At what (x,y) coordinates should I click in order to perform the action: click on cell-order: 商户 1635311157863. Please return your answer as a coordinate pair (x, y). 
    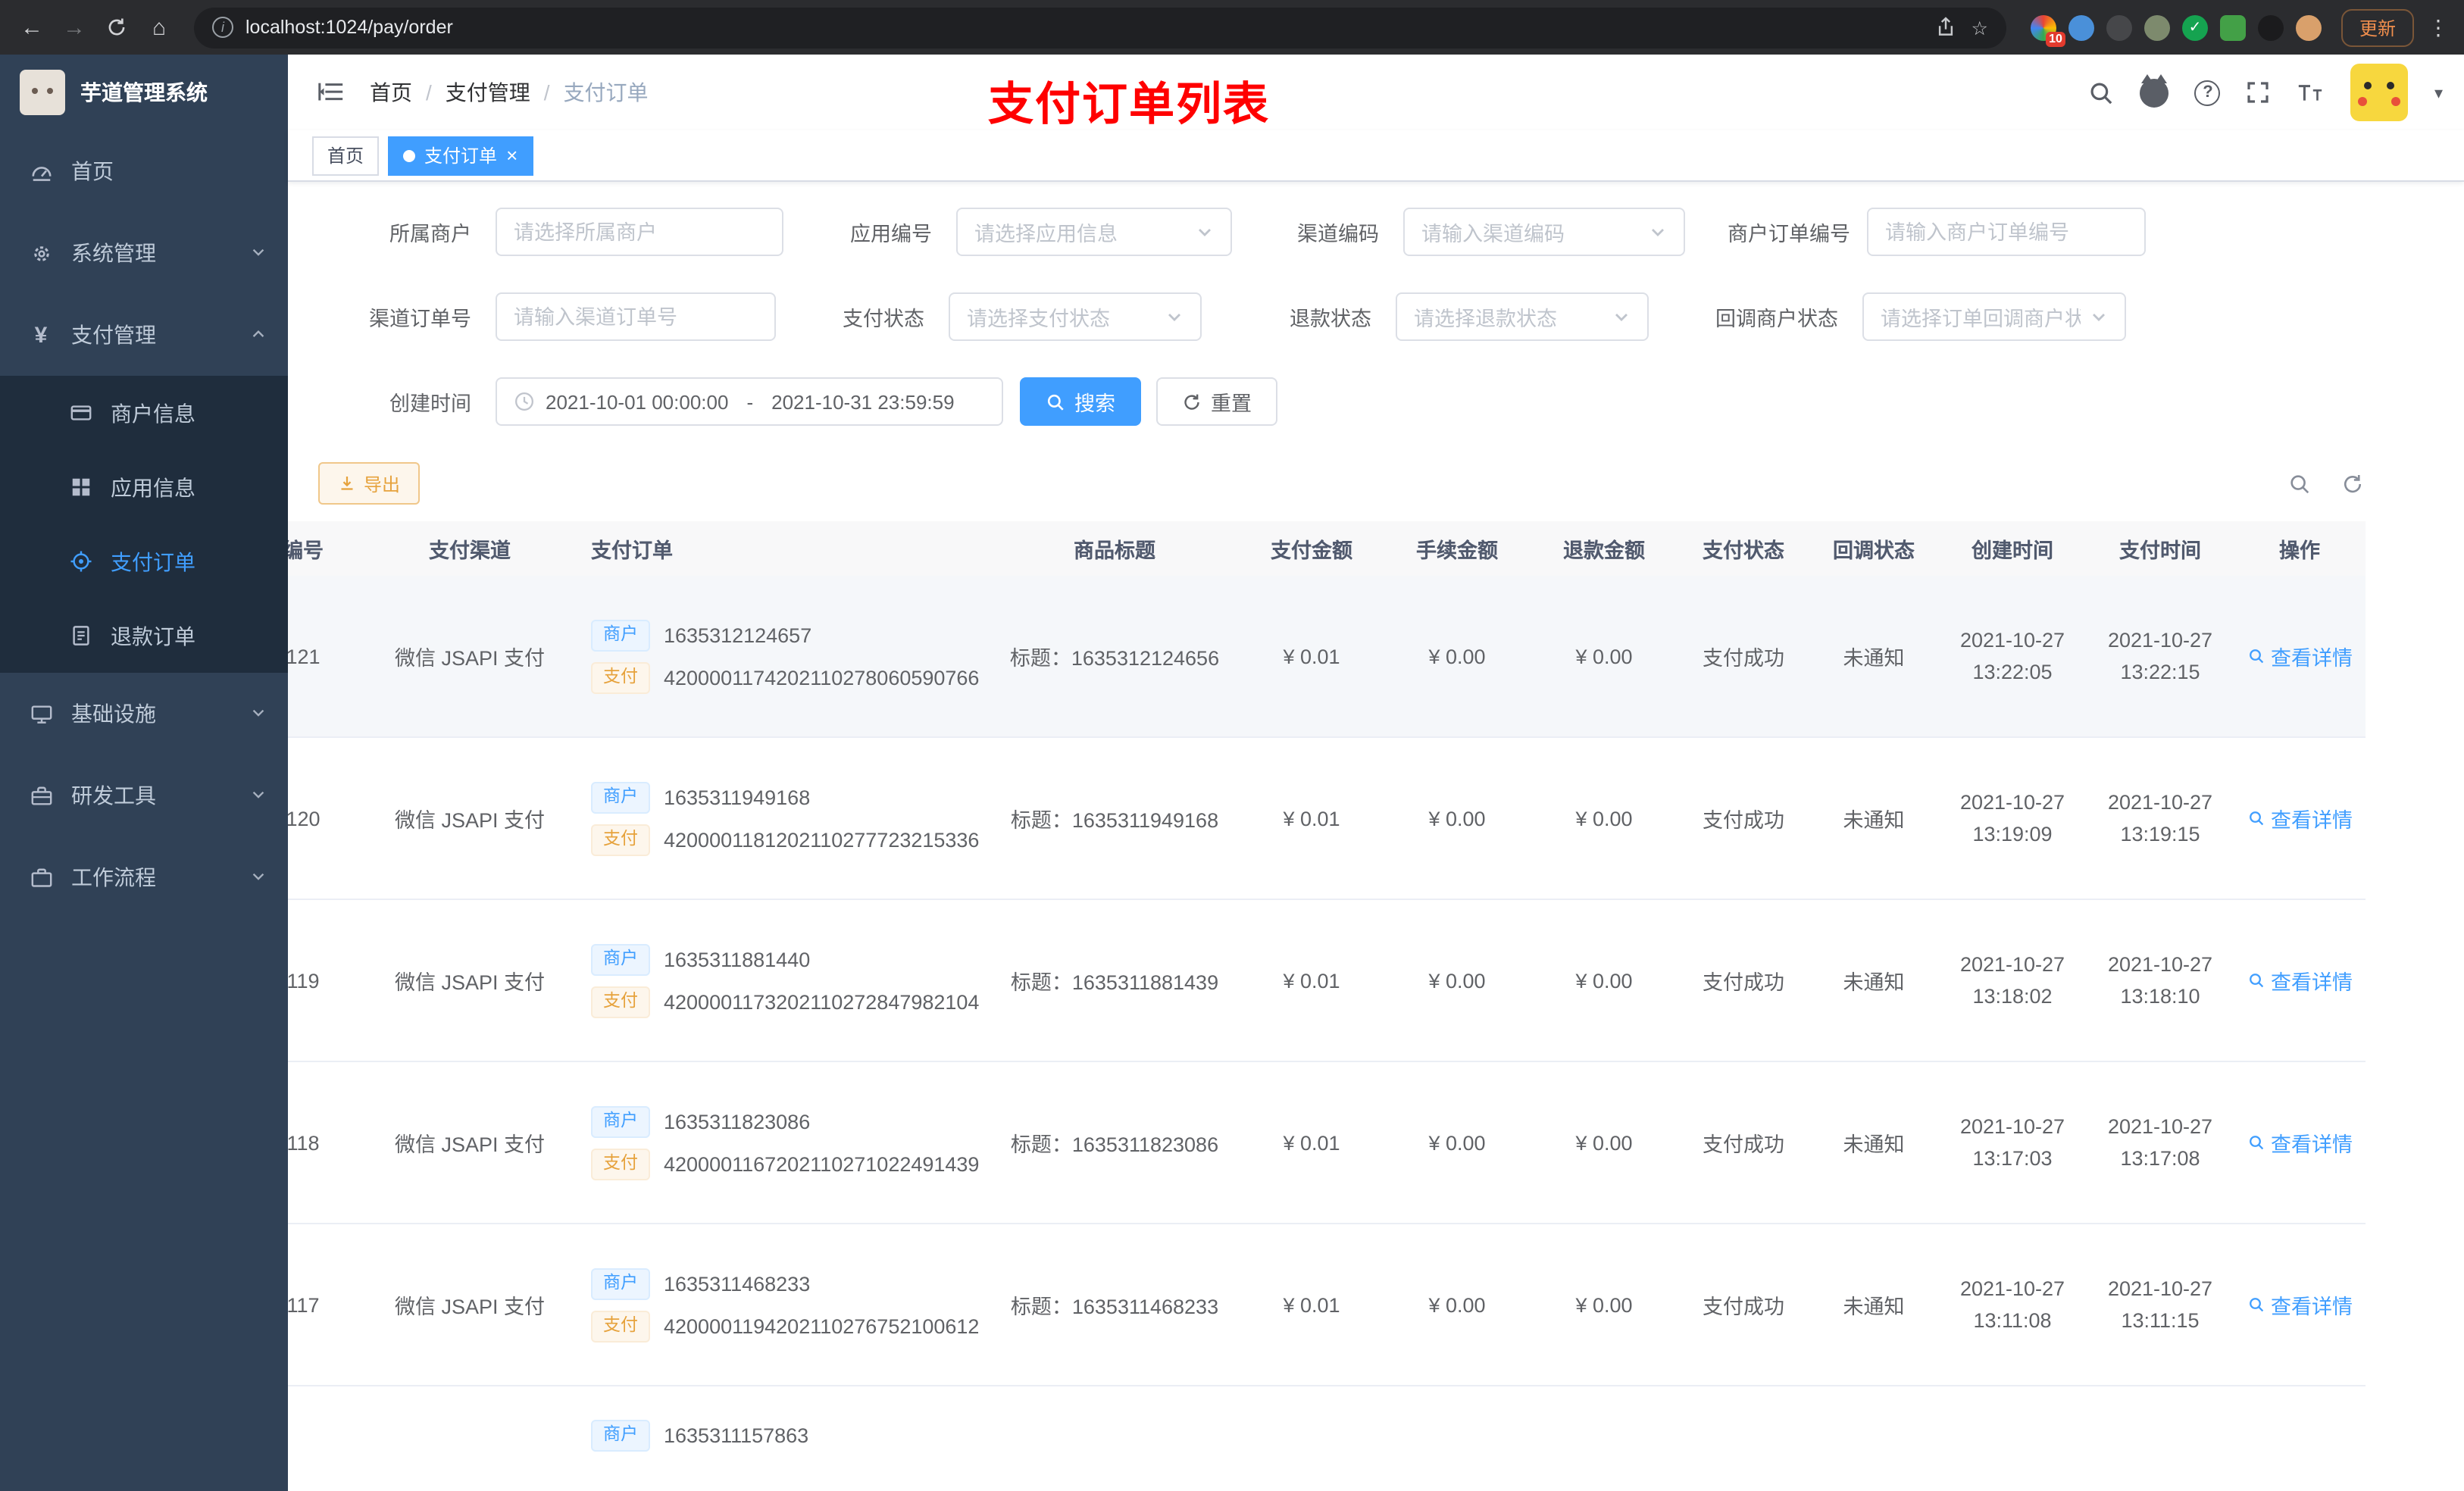
    Looking at the image, I should click on (786, 1436).